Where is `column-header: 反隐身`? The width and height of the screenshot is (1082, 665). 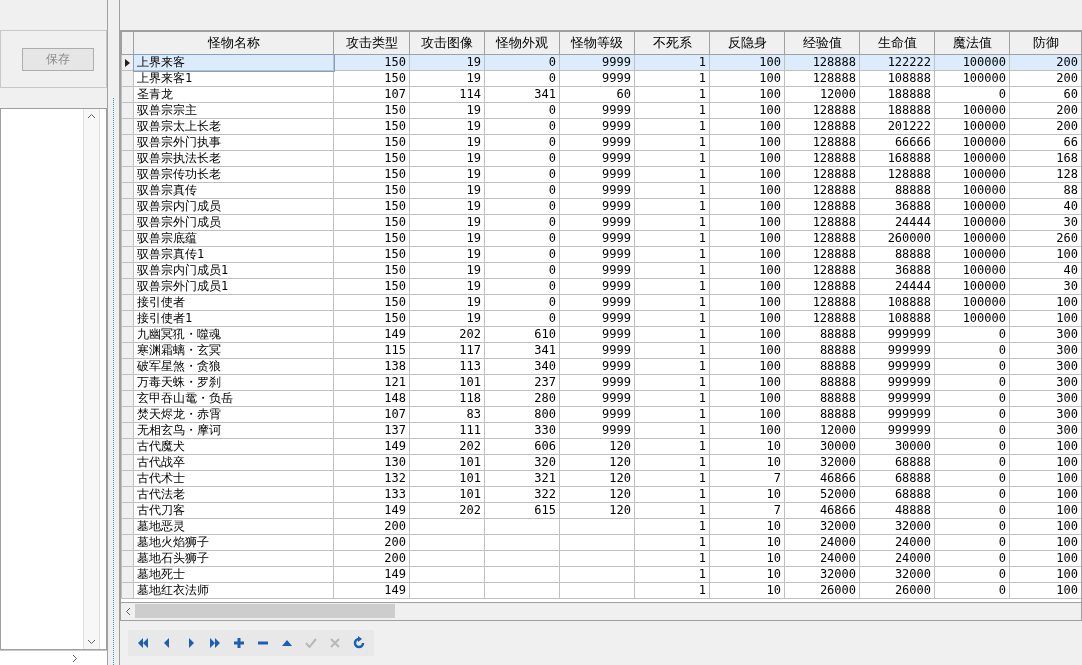
column-header: 反隐身 is located at coordinates (747, 43).